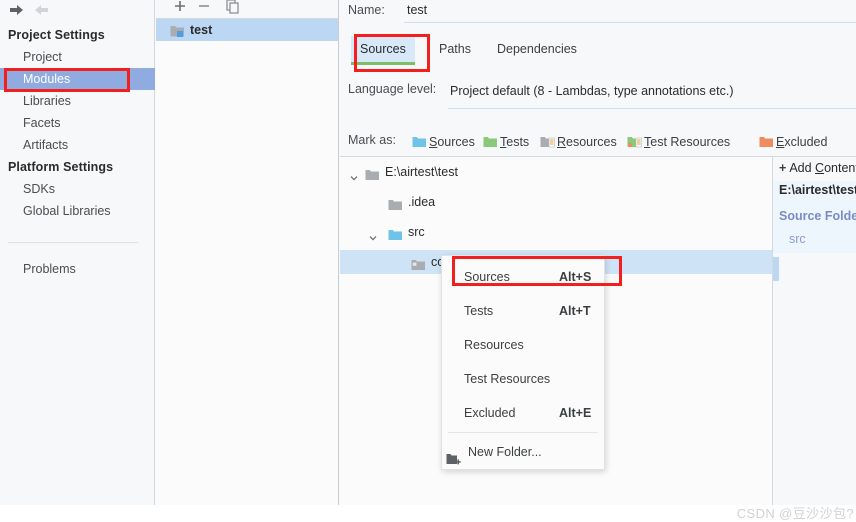 The height and width of the screenshot is (522, 856). Describe the element at coordinates (73, 242) in the screenshot. I see `sidebar-divider` at that location.